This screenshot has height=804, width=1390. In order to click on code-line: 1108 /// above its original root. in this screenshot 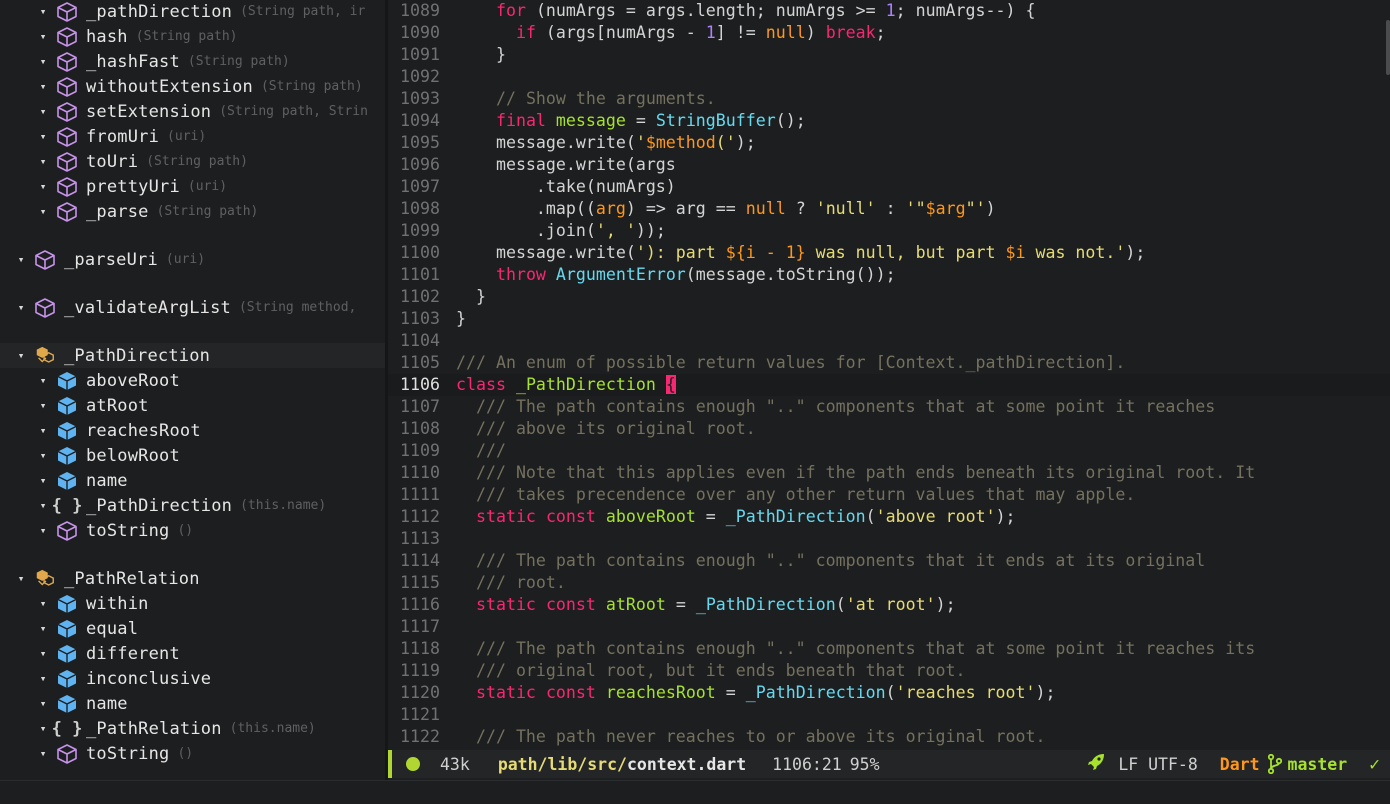, I will do `click(889, 429)`.